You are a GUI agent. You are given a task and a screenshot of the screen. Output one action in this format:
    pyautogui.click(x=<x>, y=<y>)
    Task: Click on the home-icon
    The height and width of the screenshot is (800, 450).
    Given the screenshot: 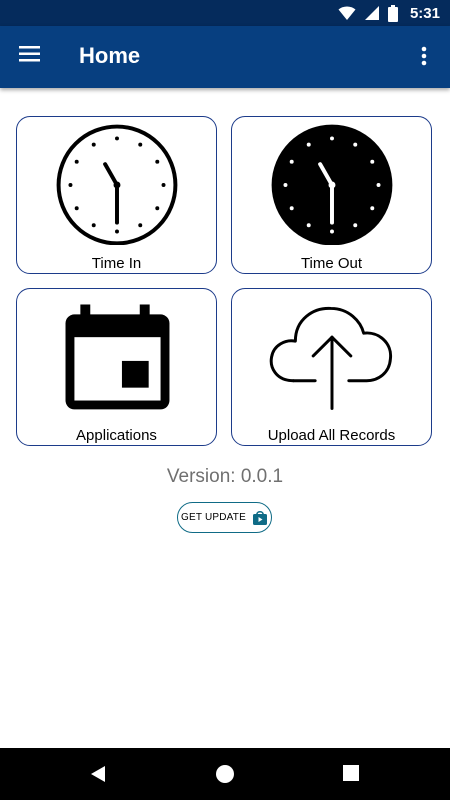 What is the action you would take?
    pyautogui.click(x=225, y=774)
    